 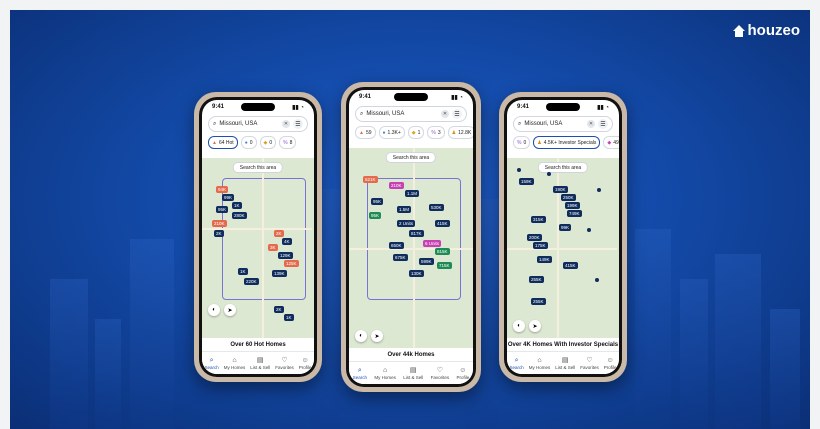 What do you see at coordinates (251, 281) in the screenshot?
I see `map-pin: 220K` at bounding box center [251, 281].